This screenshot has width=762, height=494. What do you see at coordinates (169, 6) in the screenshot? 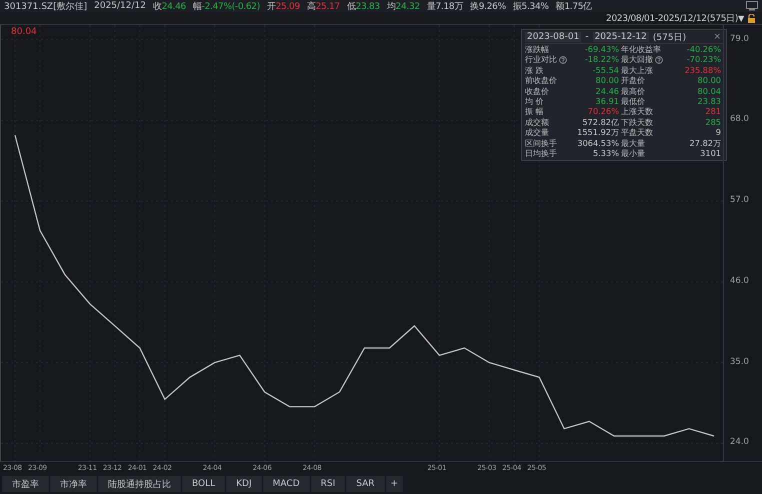
I see `quote-field: 收24.46` at bounding box center [169, 6].